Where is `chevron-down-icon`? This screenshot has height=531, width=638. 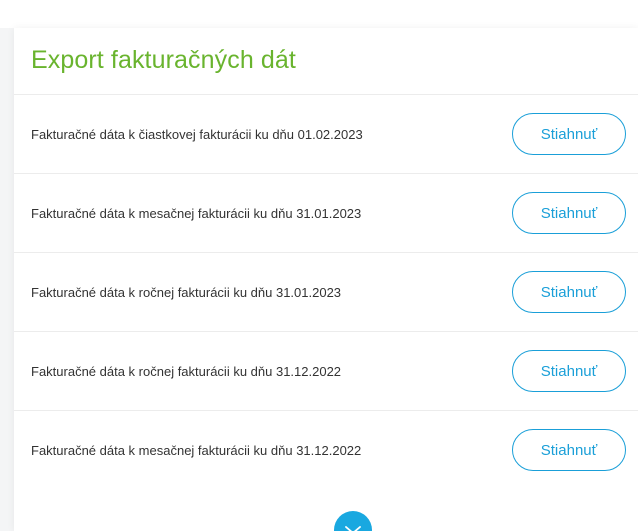 chevron-down-icon is located at coordinates (353, 528).